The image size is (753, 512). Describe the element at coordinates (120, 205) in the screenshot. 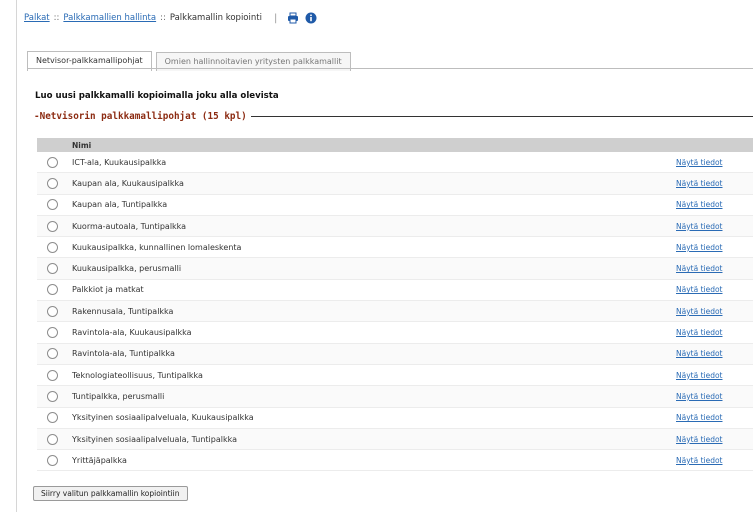

I see `template-name: Kaupan ala, Tuntipalkka` at that location.